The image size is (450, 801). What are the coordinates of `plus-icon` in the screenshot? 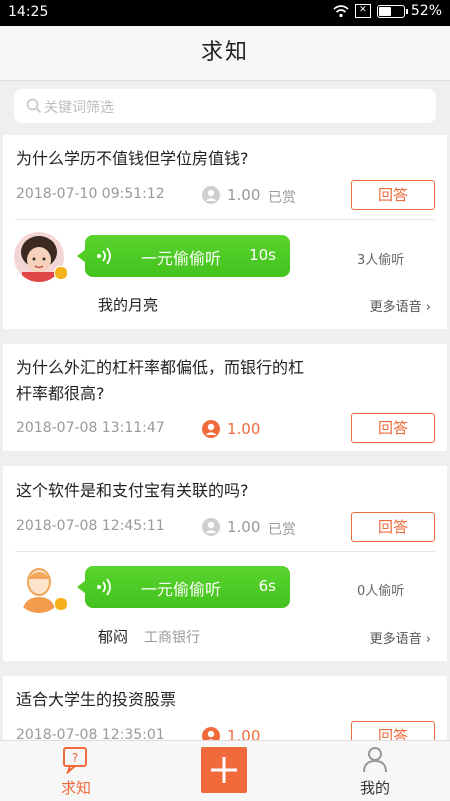 It's located at (224, 770).